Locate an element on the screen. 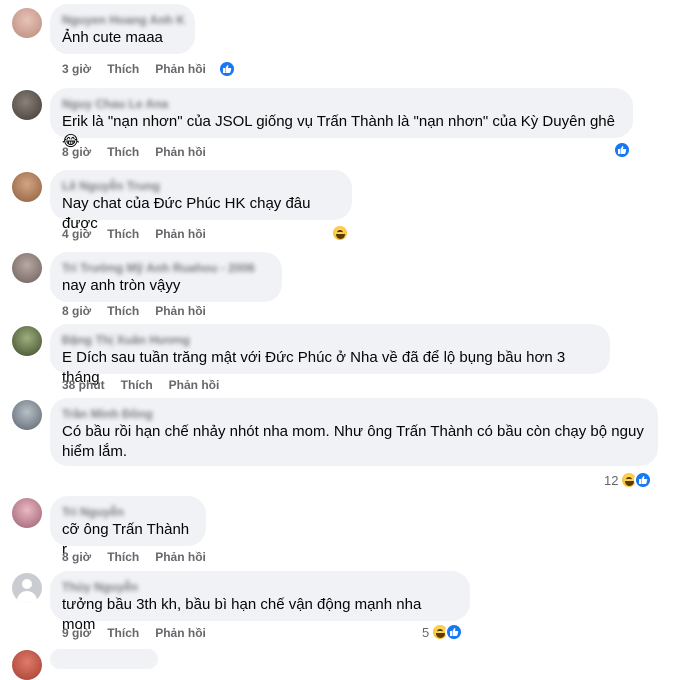 This screenshot has width=699, height=680. comment-bubble is located at coordinates (104, 659).